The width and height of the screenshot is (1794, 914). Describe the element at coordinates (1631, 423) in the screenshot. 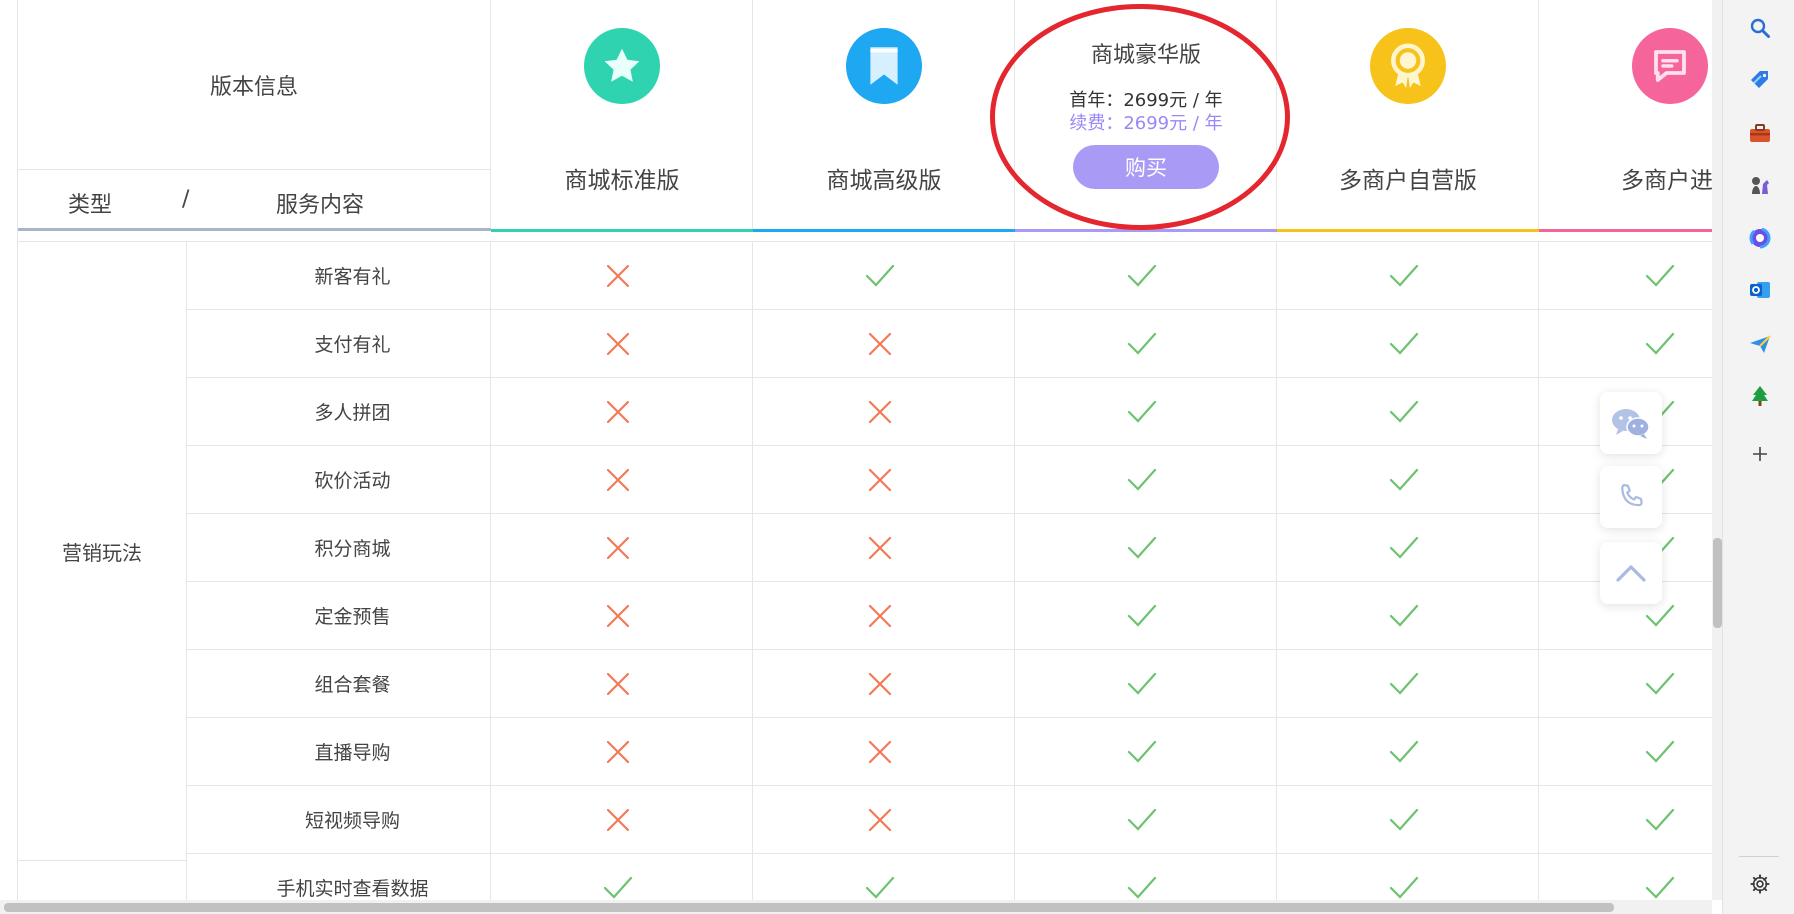

I see `wechat-float-button` at that location.